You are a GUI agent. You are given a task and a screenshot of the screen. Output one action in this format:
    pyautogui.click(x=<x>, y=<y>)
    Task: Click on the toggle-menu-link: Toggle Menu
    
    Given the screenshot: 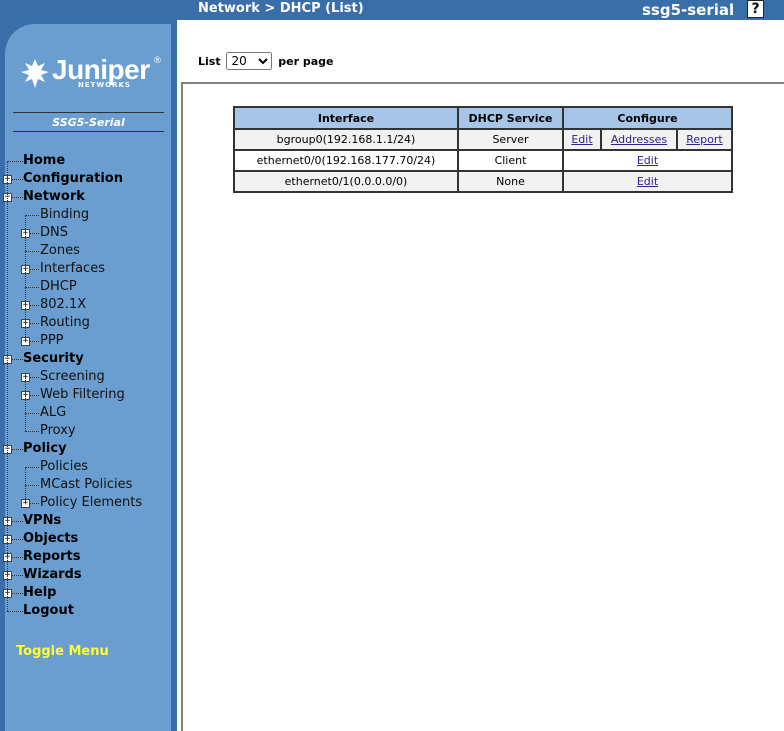 What is the action you would take?
    pyautogui.click(x=62, y=651)
    